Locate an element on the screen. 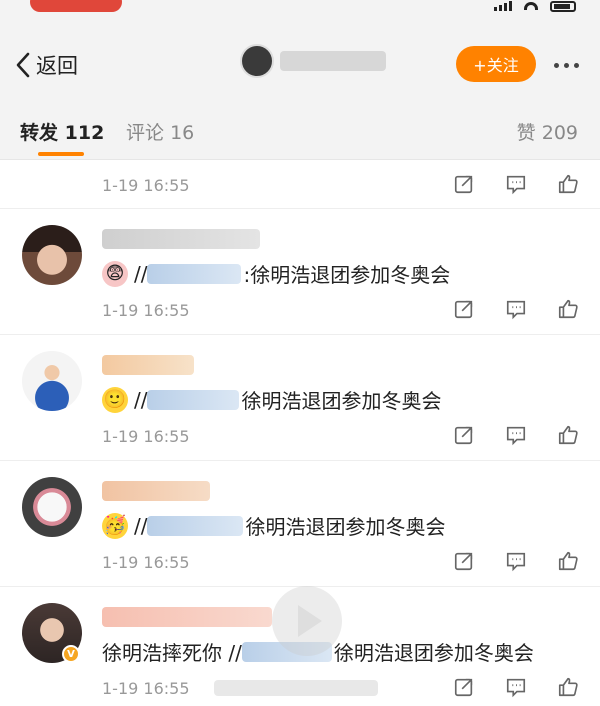 This screenshot has height=706, width=600. more-options-button is located at coordinates (566, 65).